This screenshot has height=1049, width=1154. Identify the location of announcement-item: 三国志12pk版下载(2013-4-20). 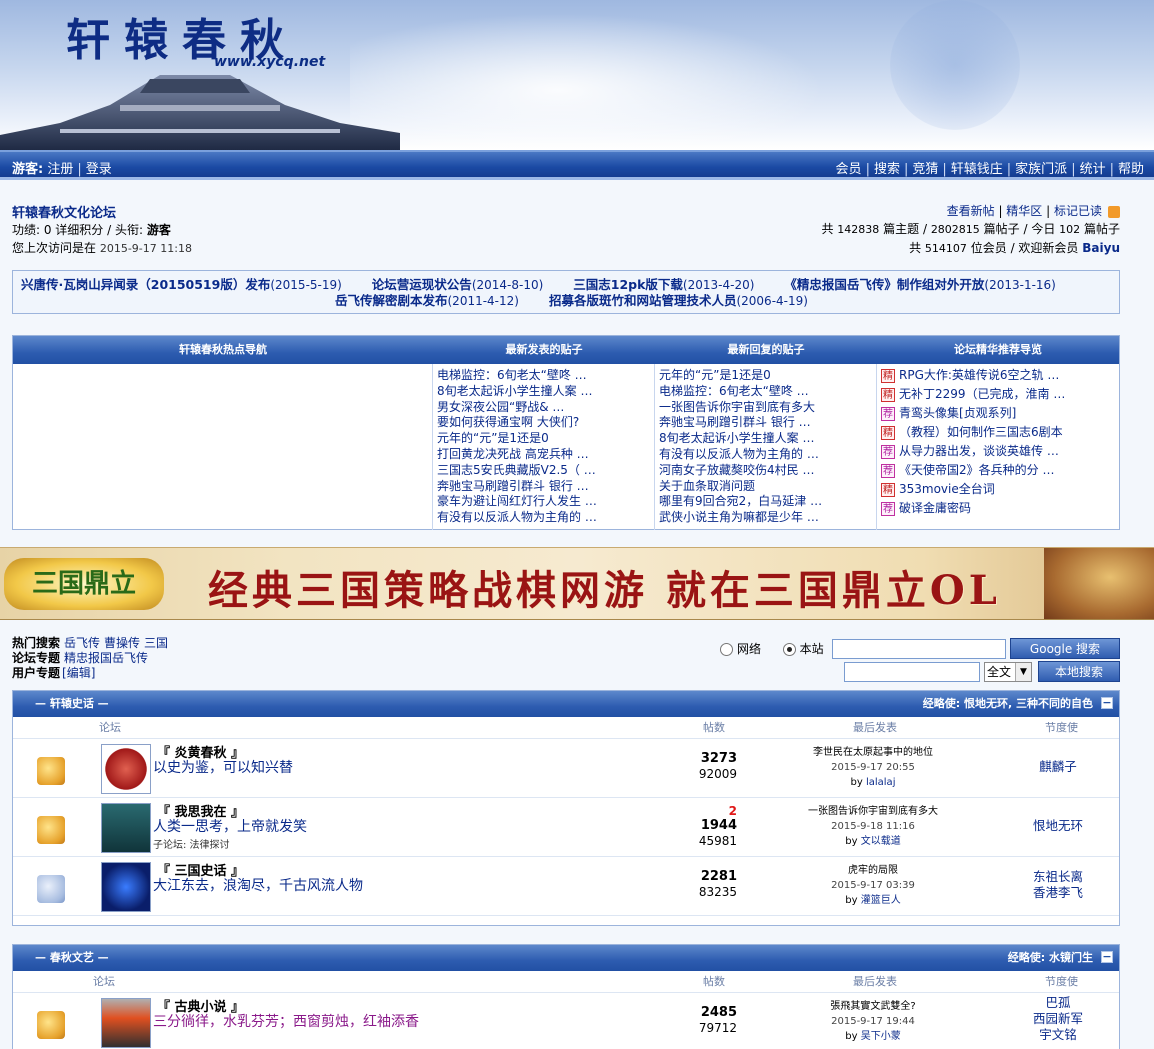
(663, 284).